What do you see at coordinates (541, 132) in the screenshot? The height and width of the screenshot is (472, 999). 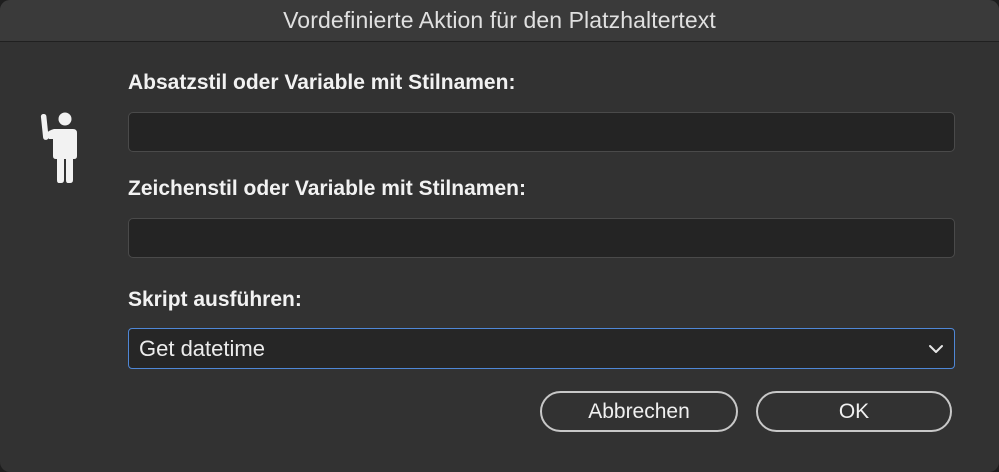 I see `paragraph-style-input` at bounding box center [541, 132].